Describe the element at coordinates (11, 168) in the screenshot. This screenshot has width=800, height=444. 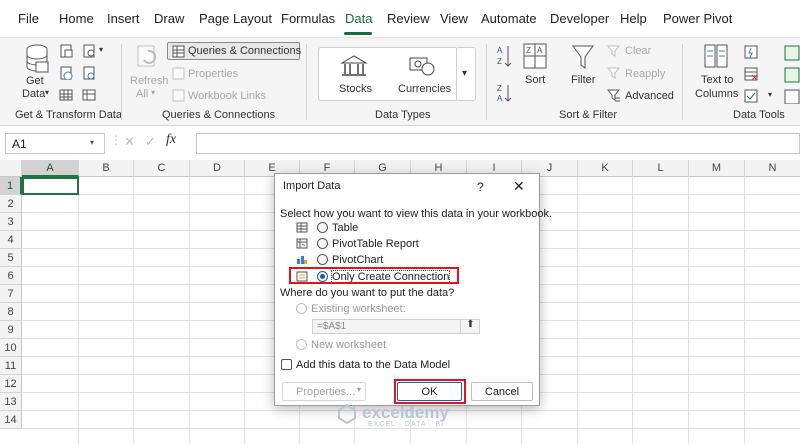
I see `select-all-corner` at that location.